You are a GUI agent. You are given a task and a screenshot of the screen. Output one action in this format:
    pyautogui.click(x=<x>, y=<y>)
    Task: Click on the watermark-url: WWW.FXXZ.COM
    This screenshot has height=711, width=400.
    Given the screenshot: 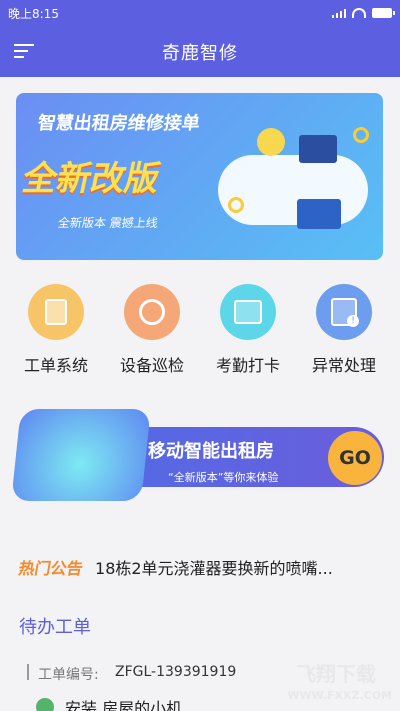 What is the action you would take?
    pyautogui.click(x=339, y=695)
    